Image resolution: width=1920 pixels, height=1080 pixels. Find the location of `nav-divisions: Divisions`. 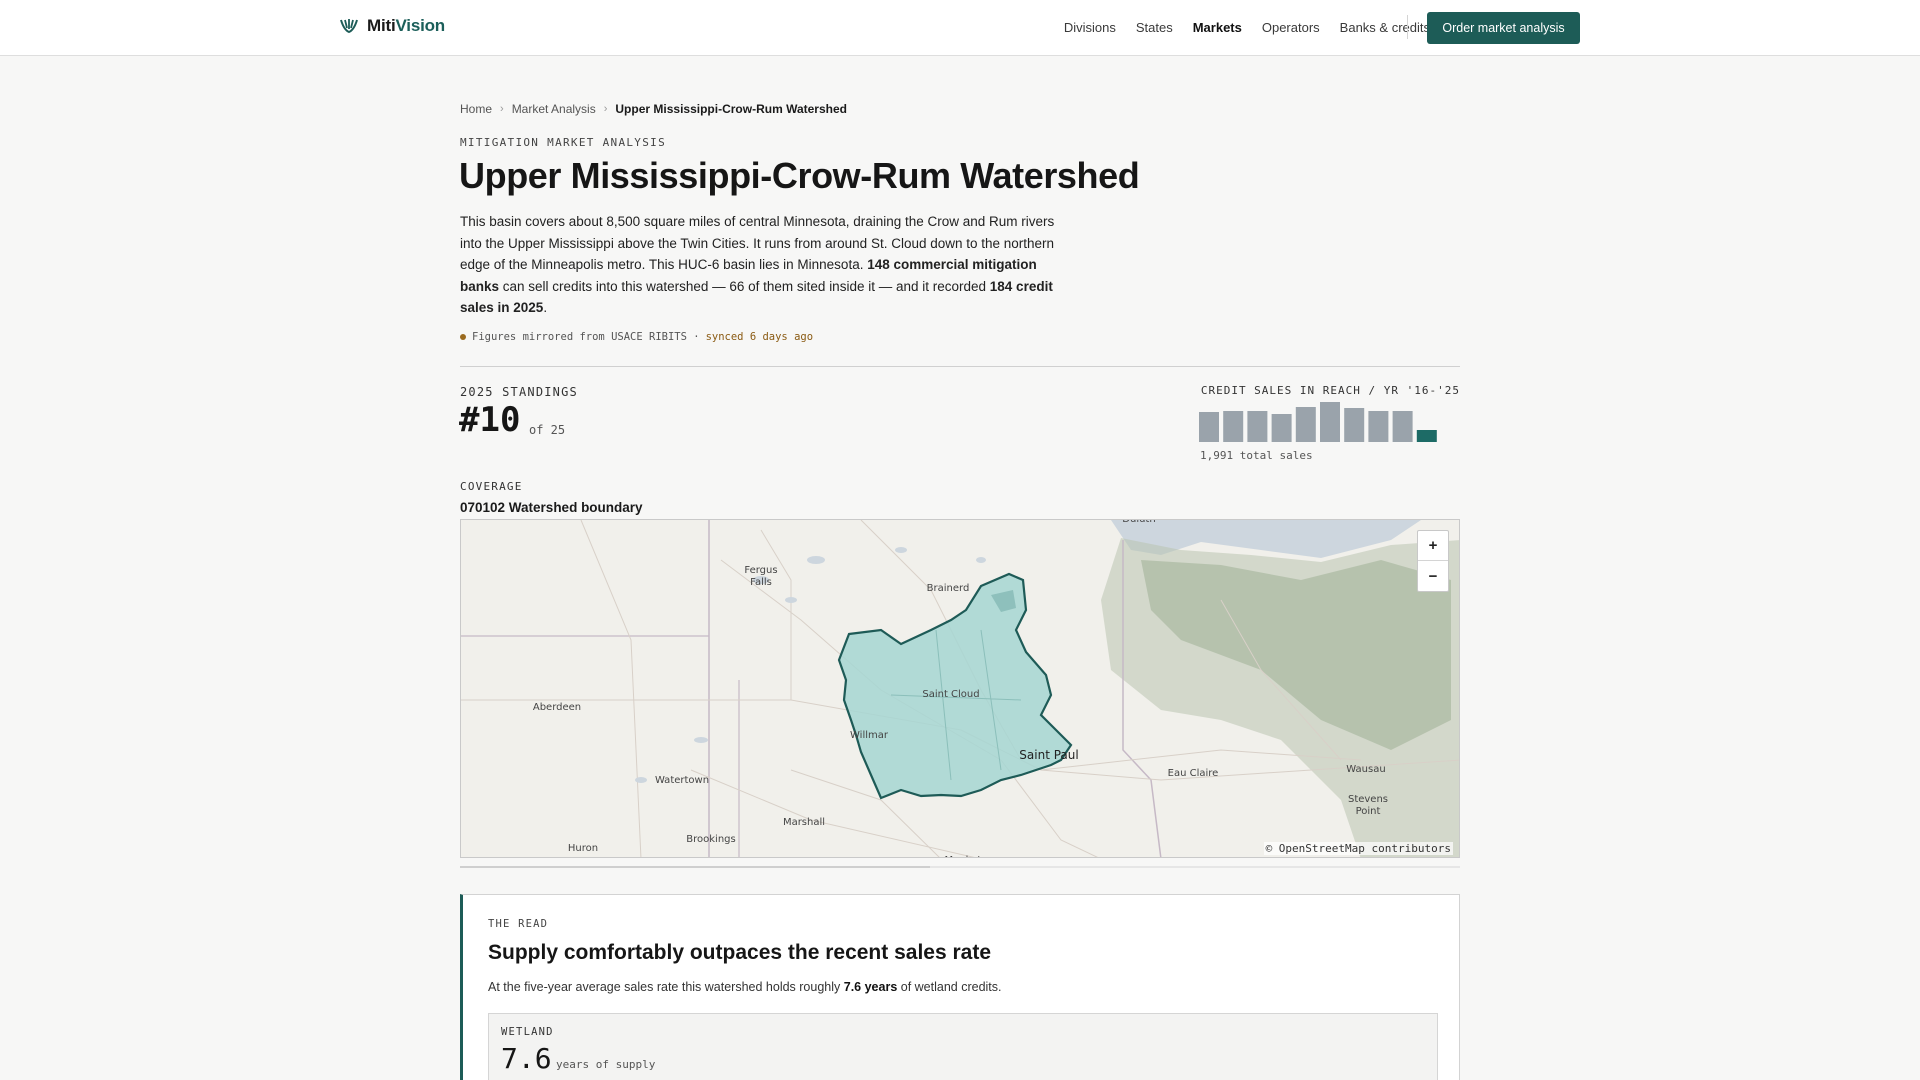

nav-divisions: Divisions is located at coordinates (1090, 27).